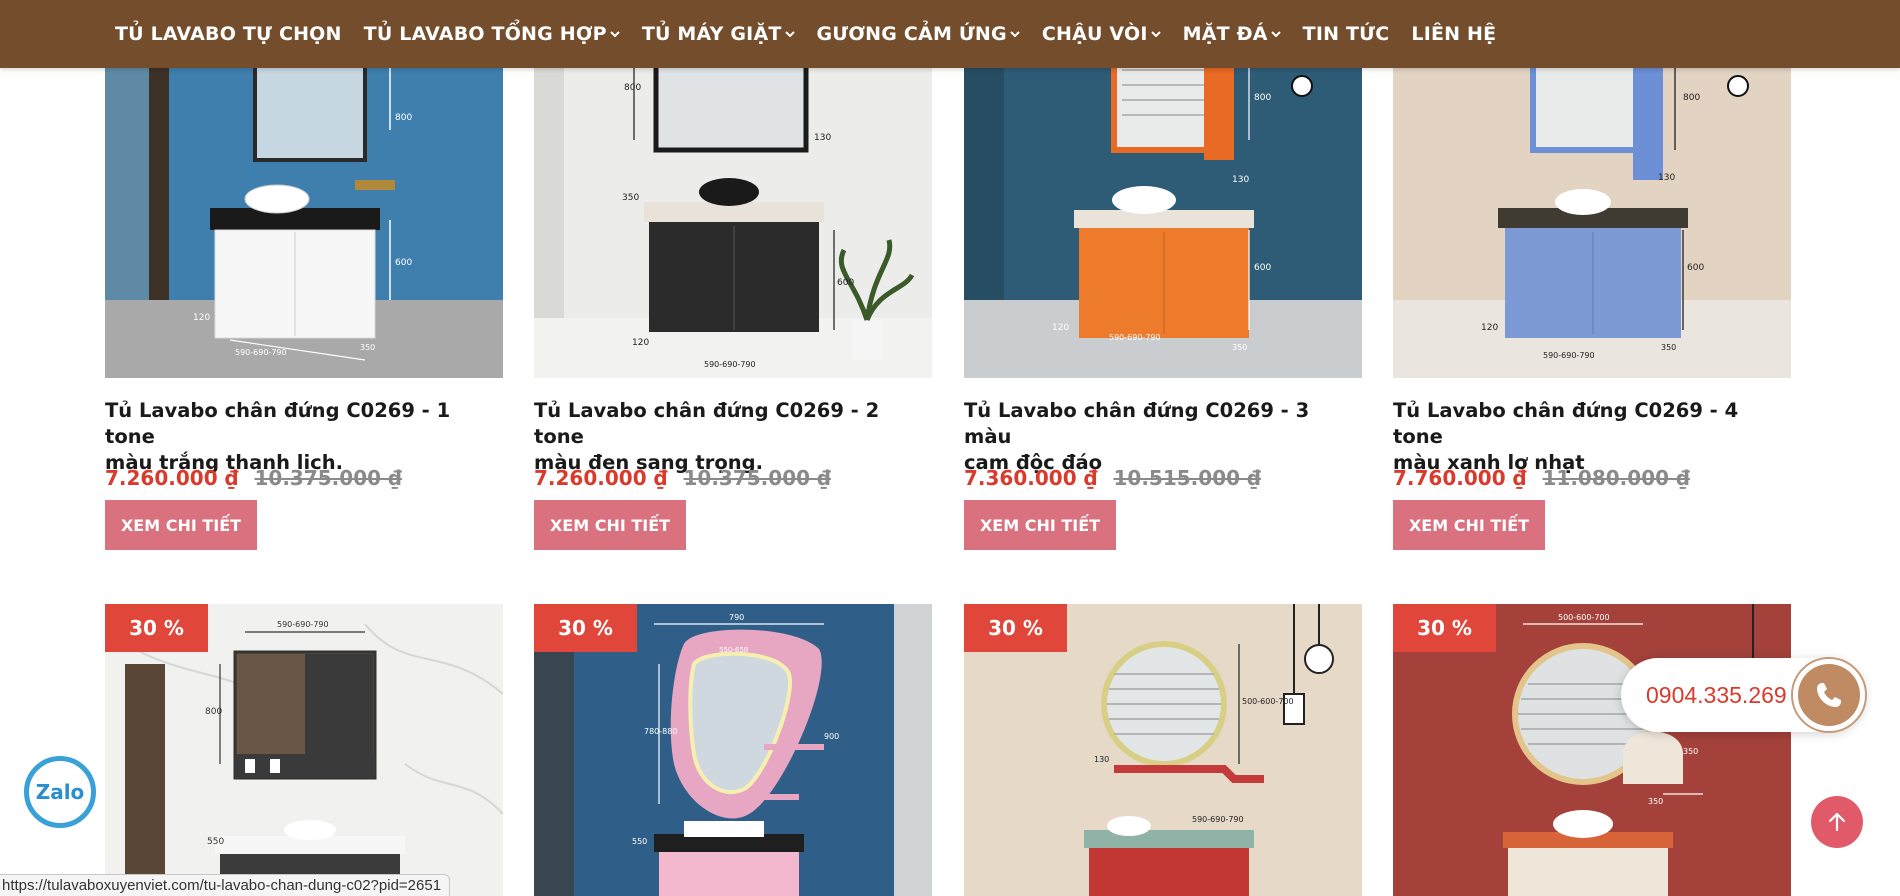 The height and width of the screenshot is (896, 1900). What do you see at coordinates (831, 736) in the screenshot?
I see `dimension-label: 900` at bounding box center [831, 736].